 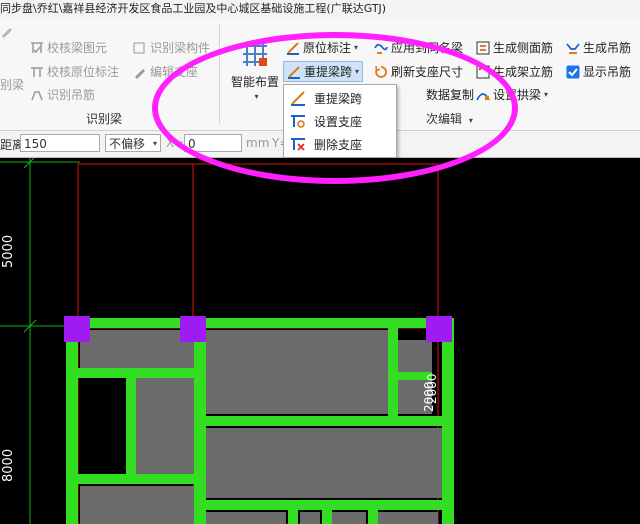 What do you see at coordinates (104, 119) in the screenshot?
I see `group-label-recognize-beam: 识别梁` at bounding box center [104, 119].